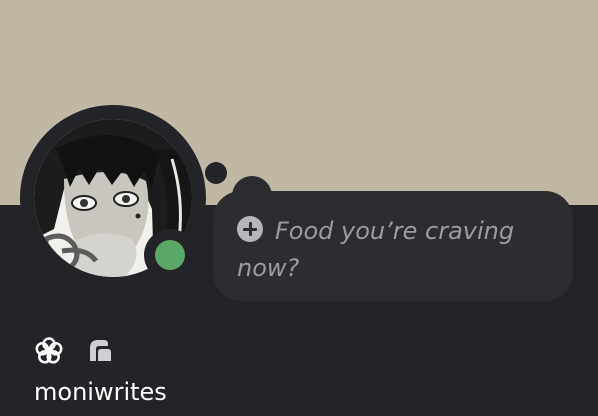  I want to click on thought-bubble-tail-small, so click(216, 173).